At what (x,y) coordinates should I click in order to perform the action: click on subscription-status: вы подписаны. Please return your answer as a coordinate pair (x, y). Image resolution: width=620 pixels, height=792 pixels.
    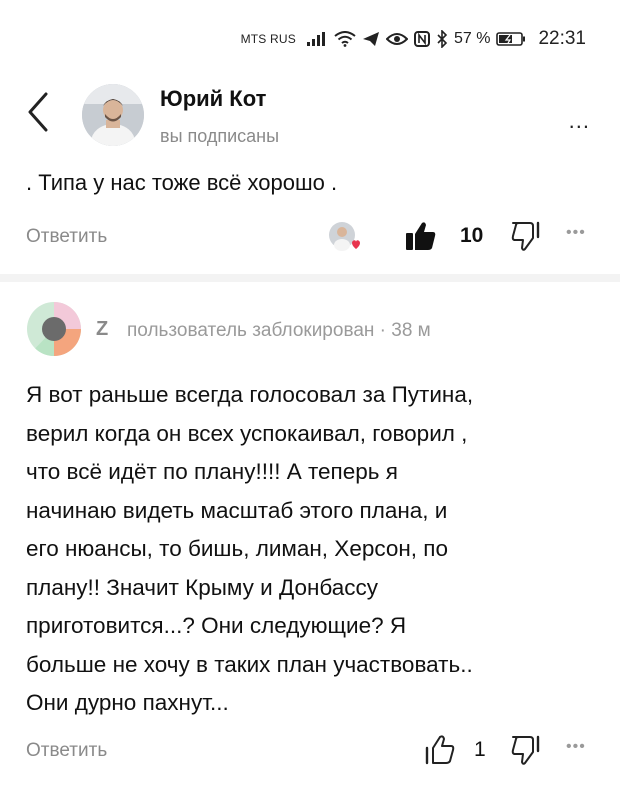
    Looking at the image, I should click on (220, 136).